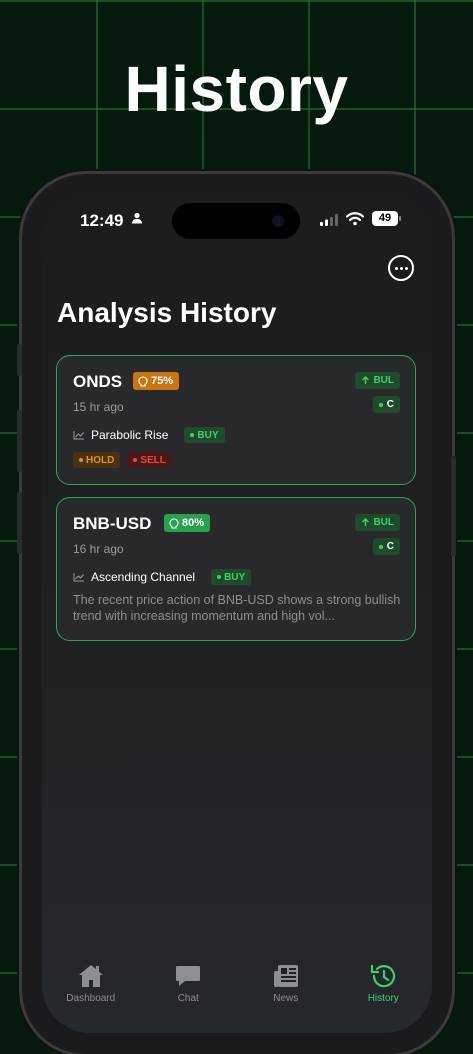 This screenshot has height=1054, width=473. I want to click on phone-volume-down, so click(19, 523).